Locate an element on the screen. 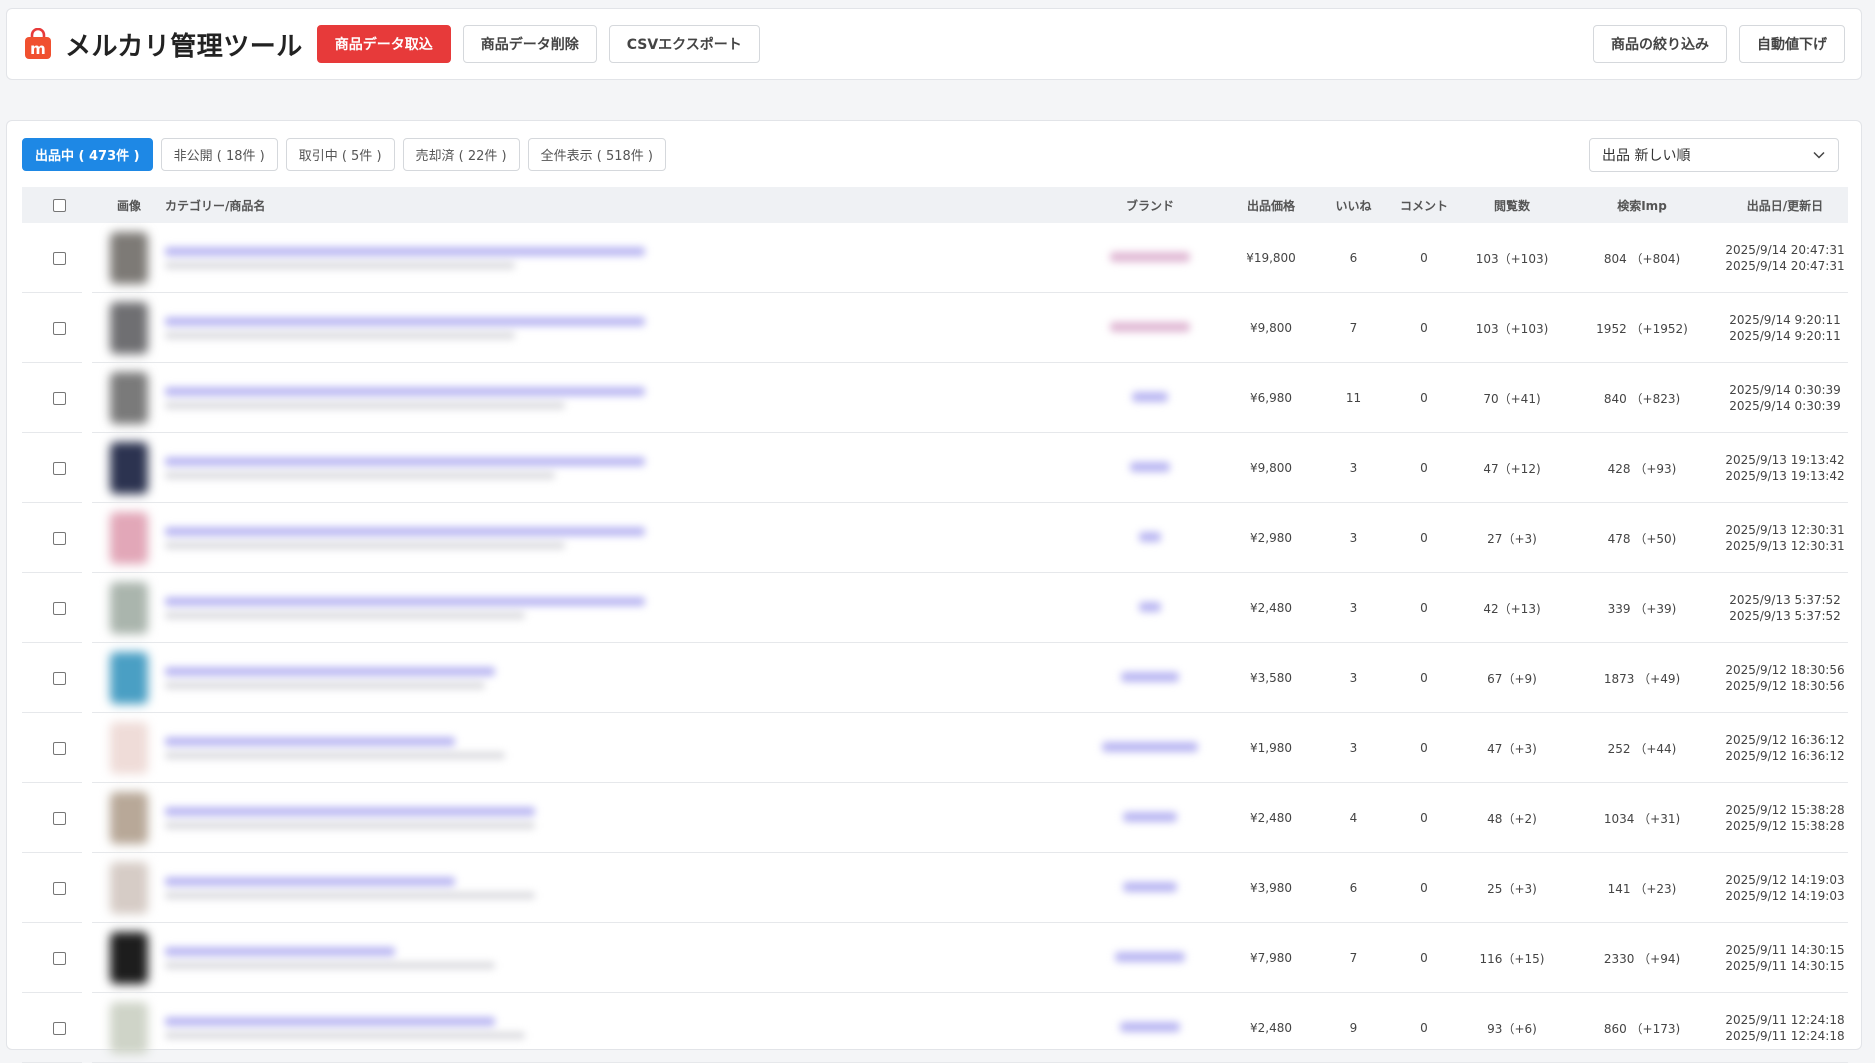  listed-date: 2025/9/13 5:37:52 is located at coordinates (1785, 600).